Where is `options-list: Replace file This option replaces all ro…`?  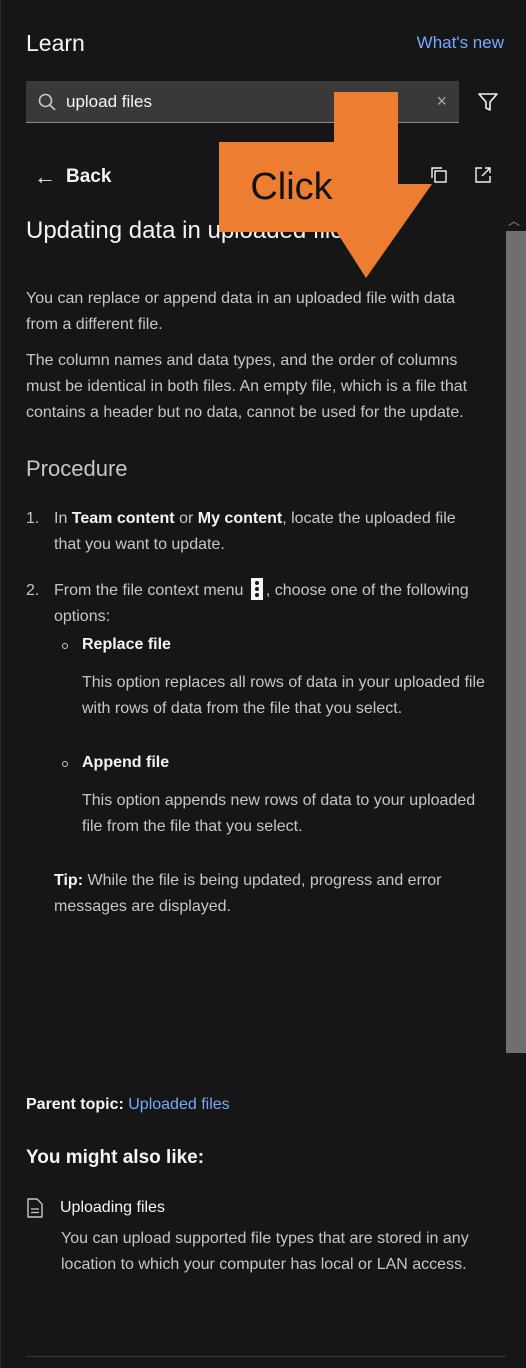
options-list: Replace file This option replaces all ro… is located at coordinates (270, 736).